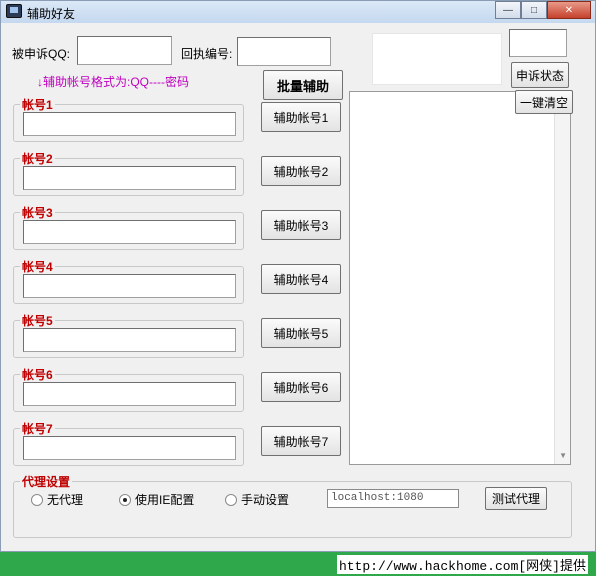  I want to click on assist-account-button-3: 辅助帐号3, so click(301, 225).